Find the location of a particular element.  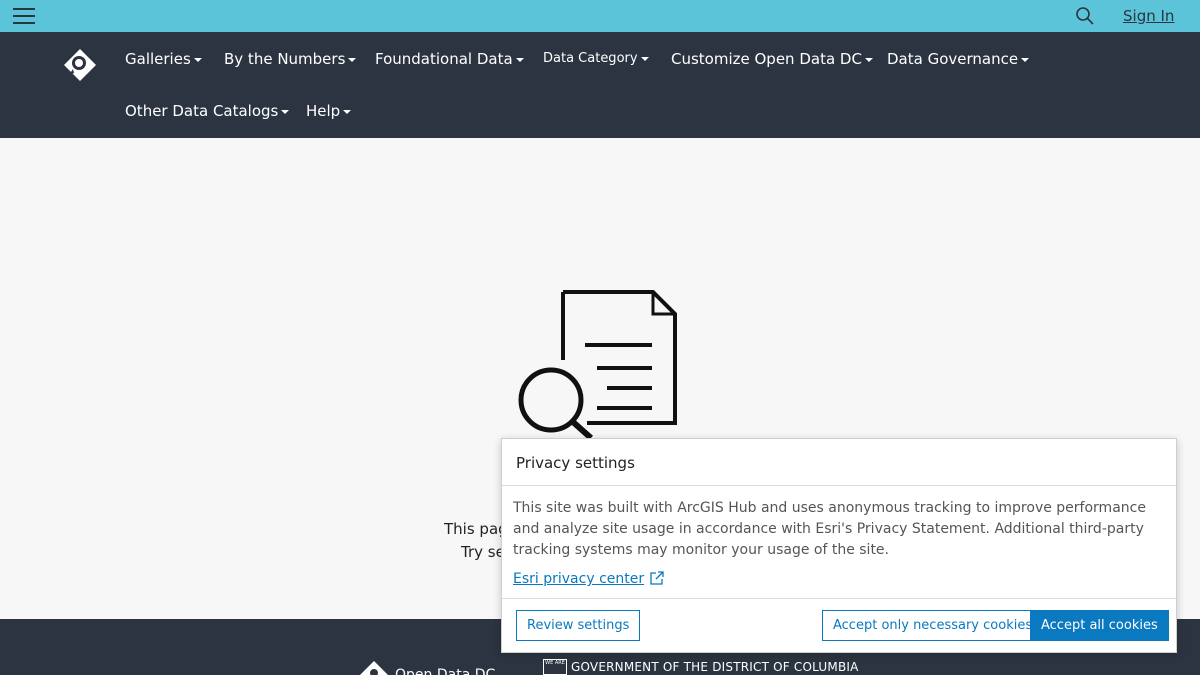

nav-data-governance: Data Governance is located at coordinates (958, 59).